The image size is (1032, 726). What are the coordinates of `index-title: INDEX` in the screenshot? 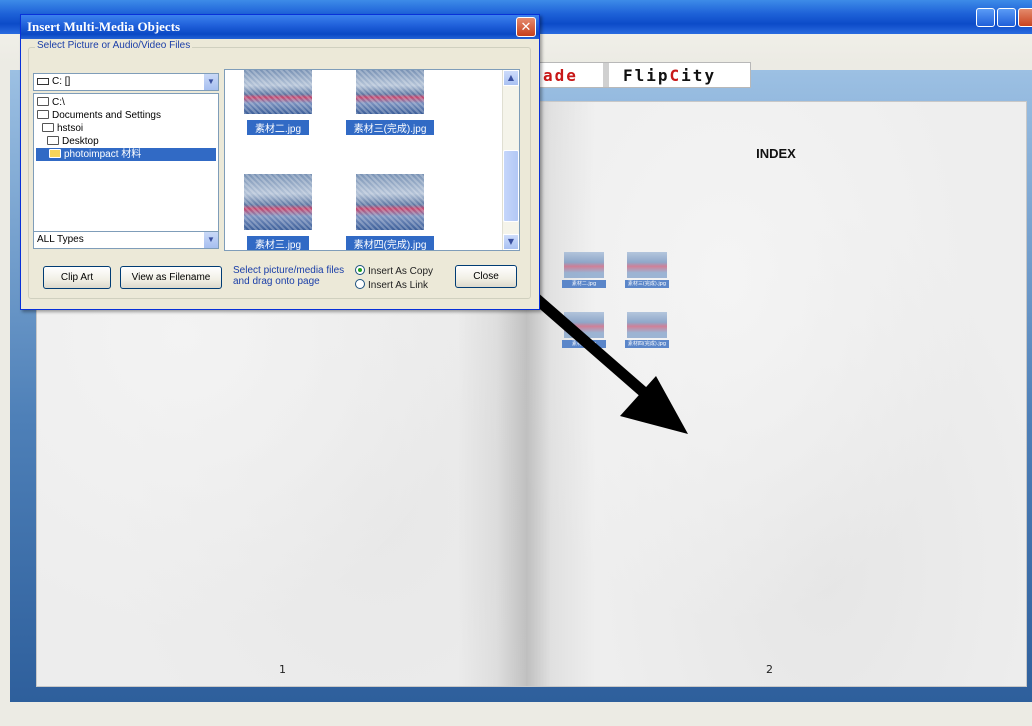 It's located at (776, 153).